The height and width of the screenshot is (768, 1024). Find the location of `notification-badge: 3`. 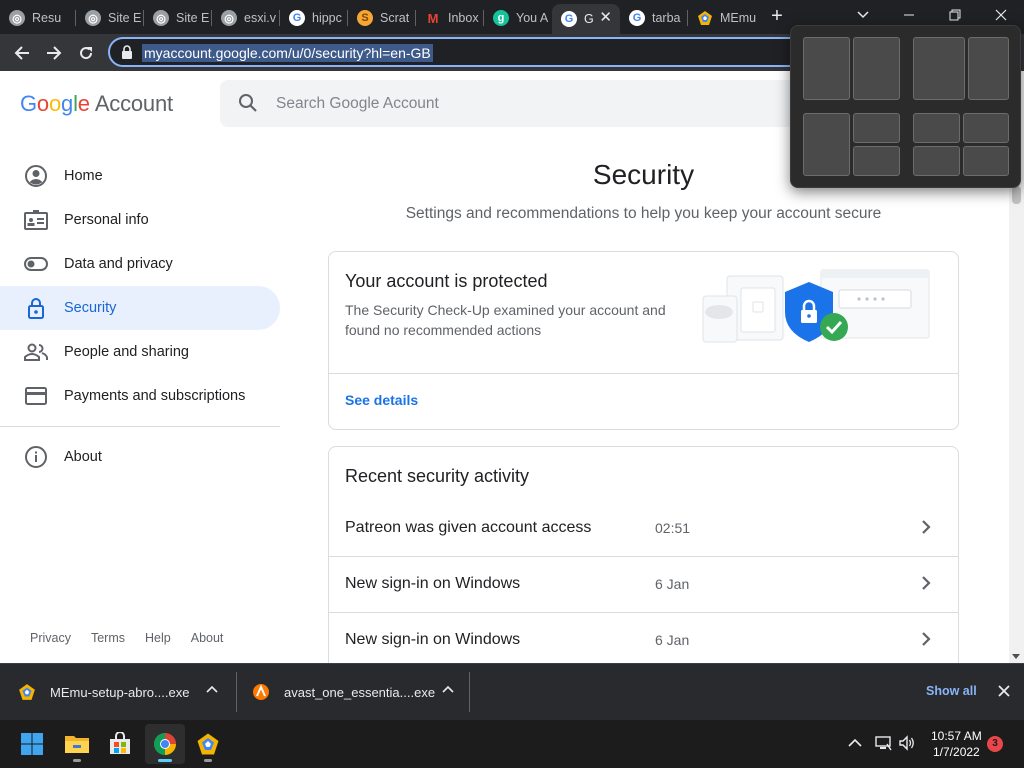

notification-badge: 3 is located at coordinates (995, 744).